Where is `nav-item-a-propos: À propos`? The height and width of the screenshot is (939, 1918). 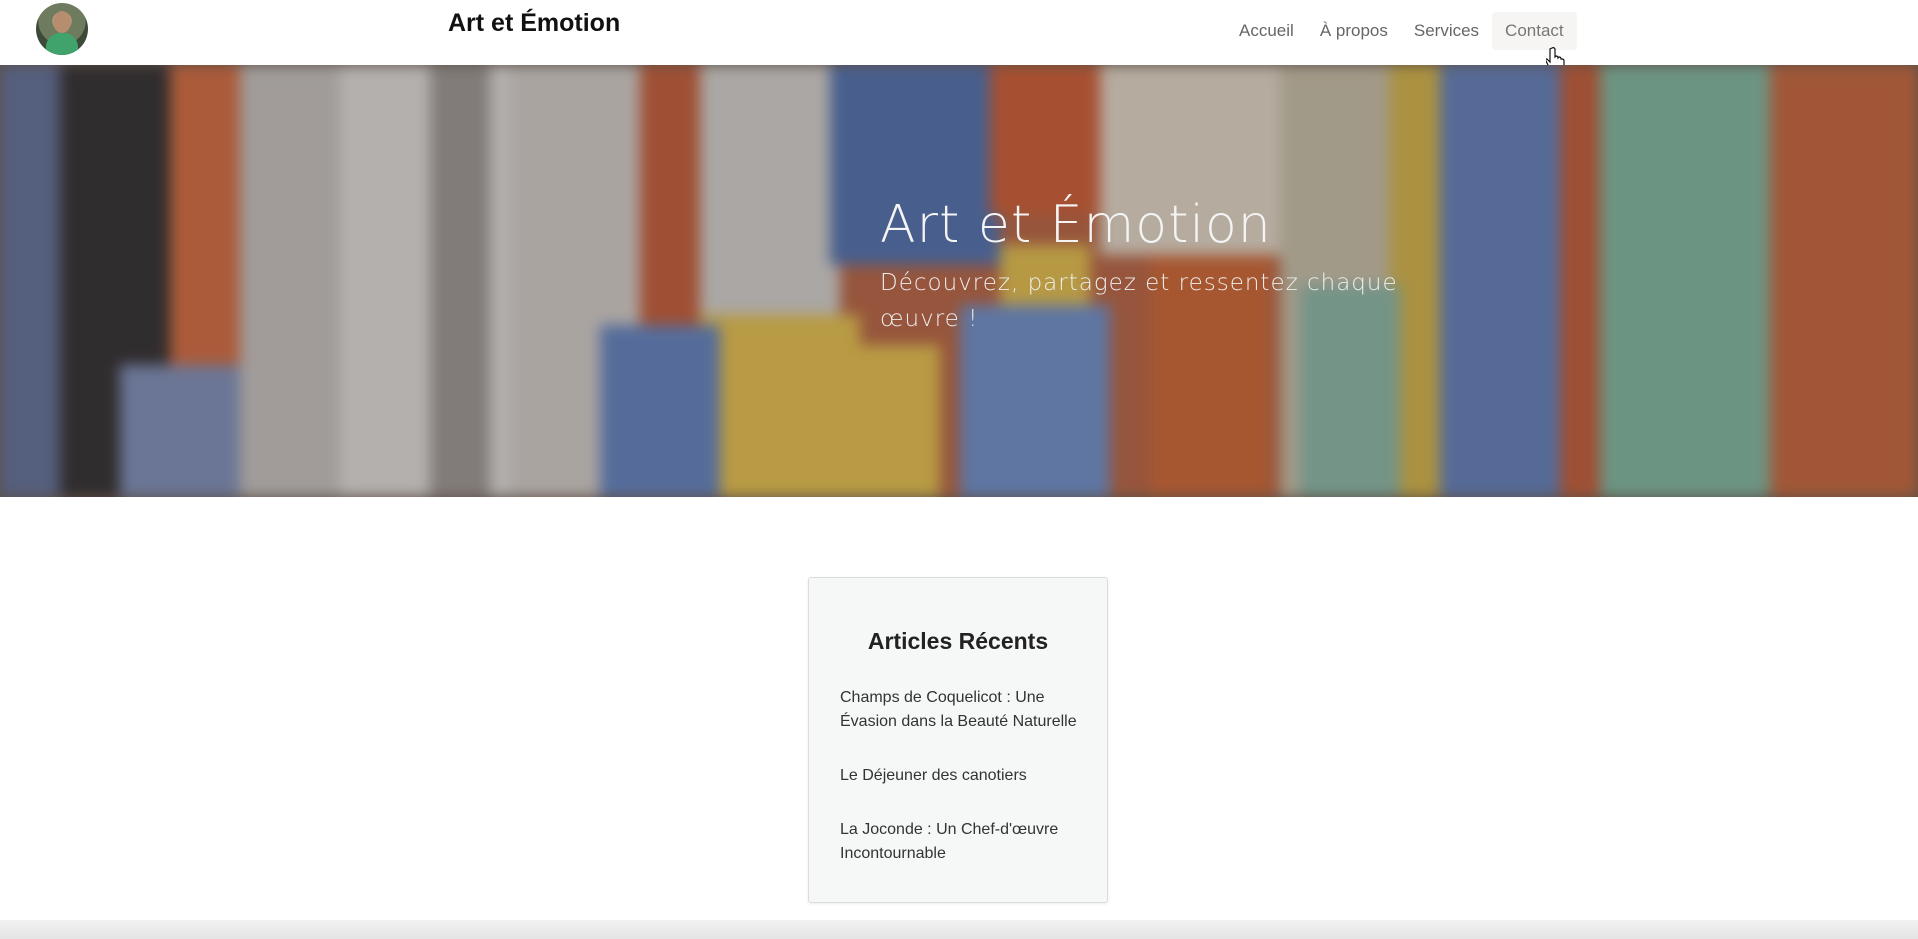
nav-item-a-propos: À propos is located at coordinates (1354, 31).